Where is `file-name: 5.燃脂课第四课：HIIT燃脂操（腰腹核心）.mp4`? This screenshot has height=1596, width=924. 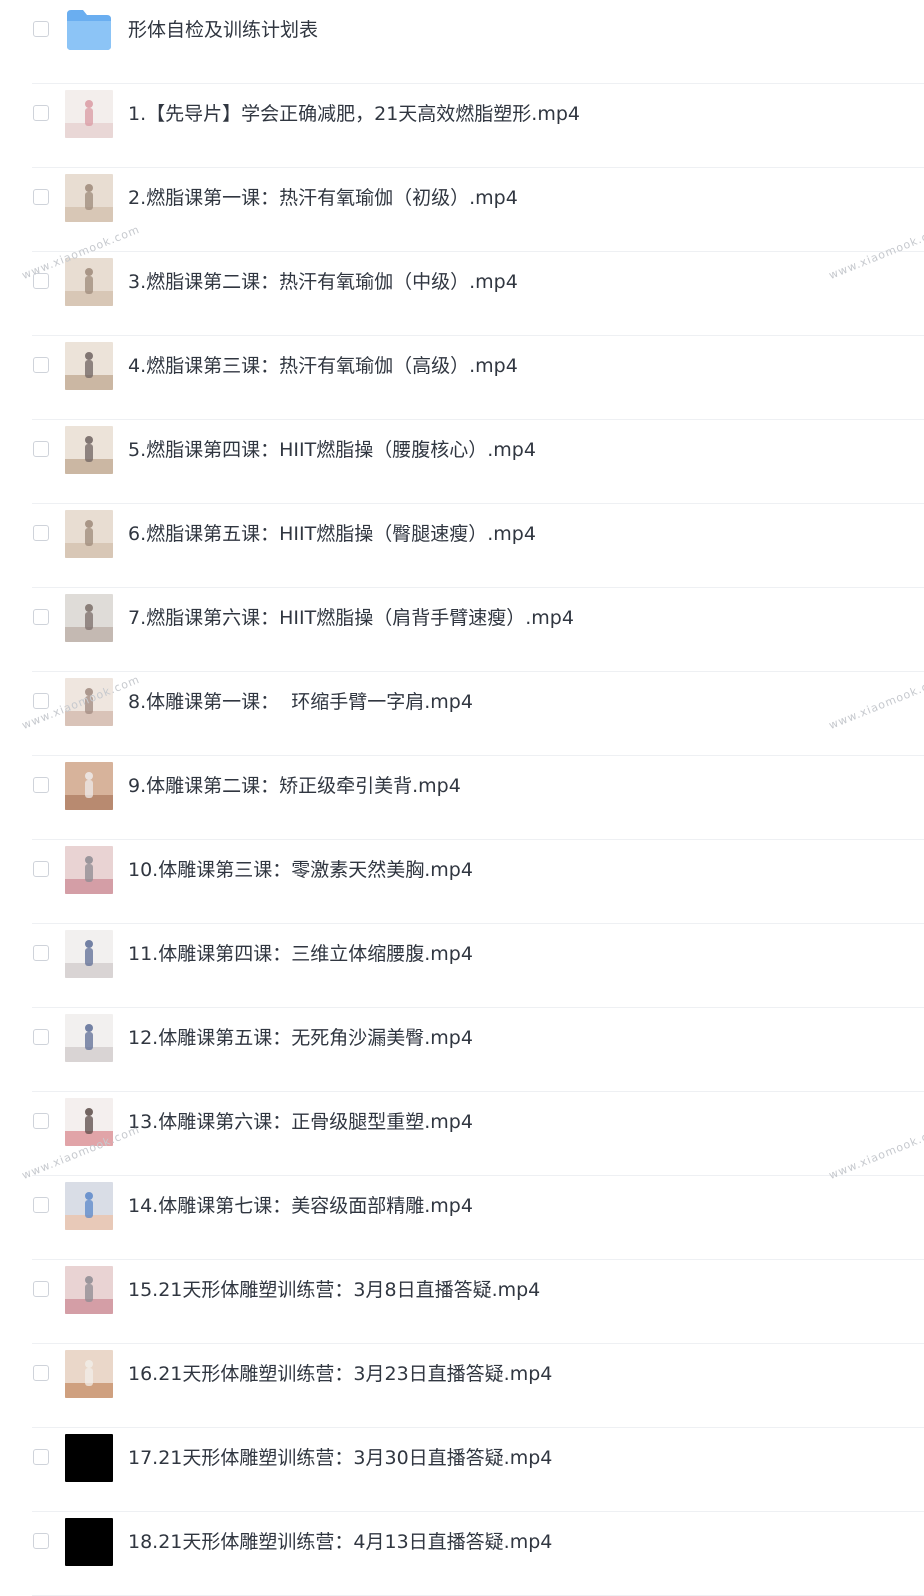
file-name: 5.燃脂课第四课：HIIT燃脂操（腰腹核心）.mp4 is located at coordinates (332, 450).